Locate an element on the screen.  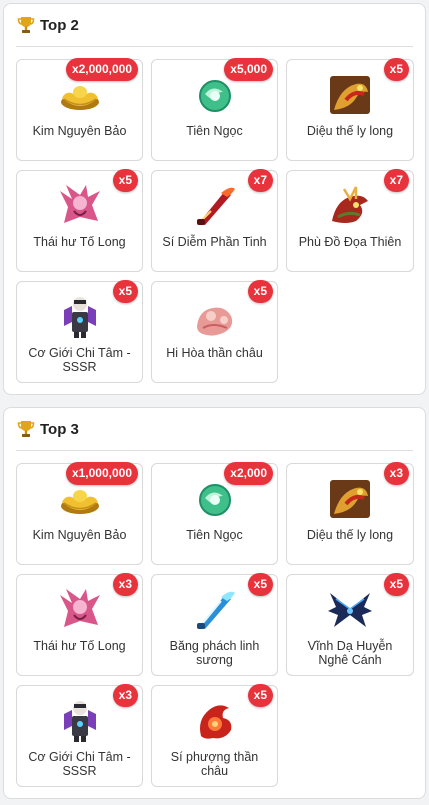
reward-name: Vĩnh Dạ Huyễn Nghê Cánh is located at coordinates (350, 653).